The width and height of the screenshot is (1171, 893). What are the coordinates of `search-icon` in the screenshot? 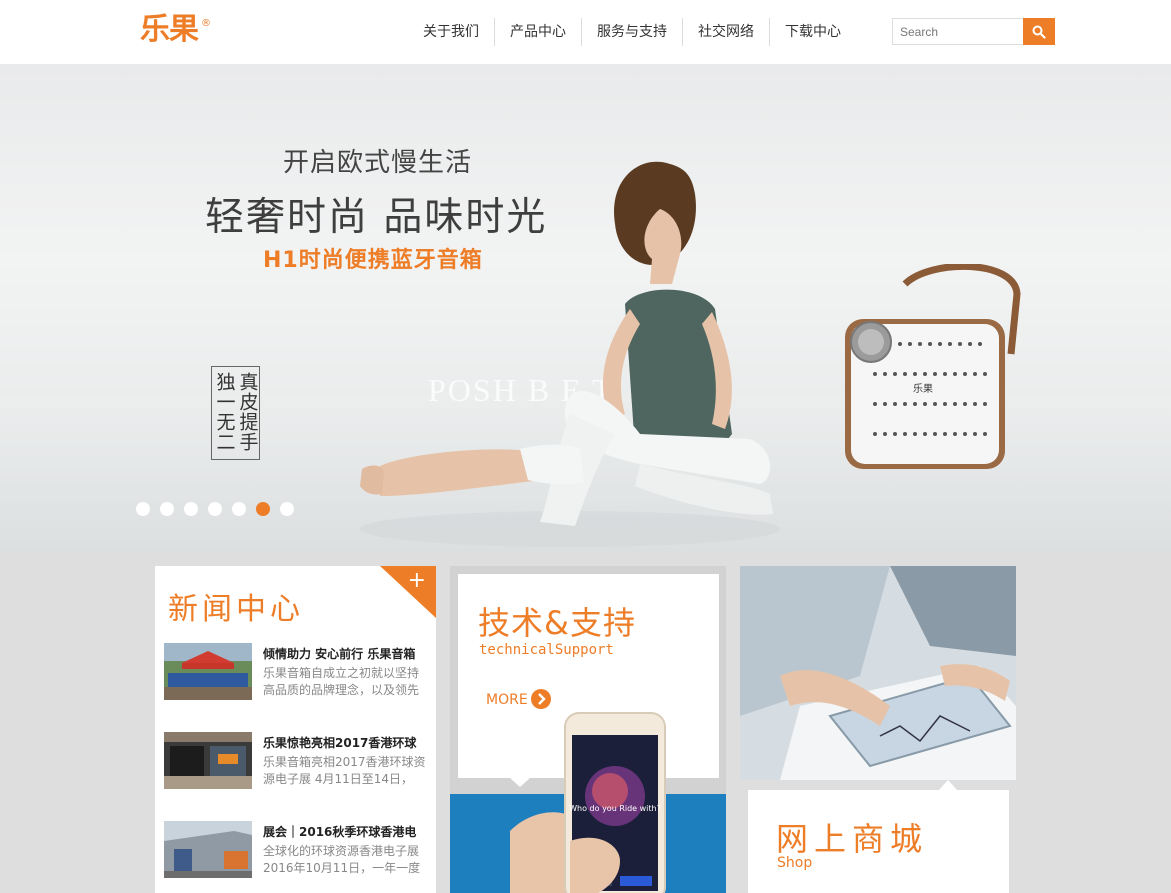 It's located at (1039, 32).